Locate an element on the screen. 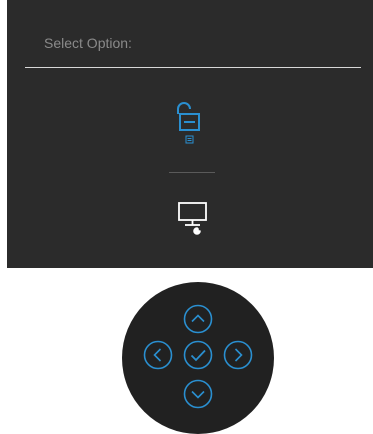 This screenshot has height=434, width=373. checkmark-icon is located at coordinates (198, 355).